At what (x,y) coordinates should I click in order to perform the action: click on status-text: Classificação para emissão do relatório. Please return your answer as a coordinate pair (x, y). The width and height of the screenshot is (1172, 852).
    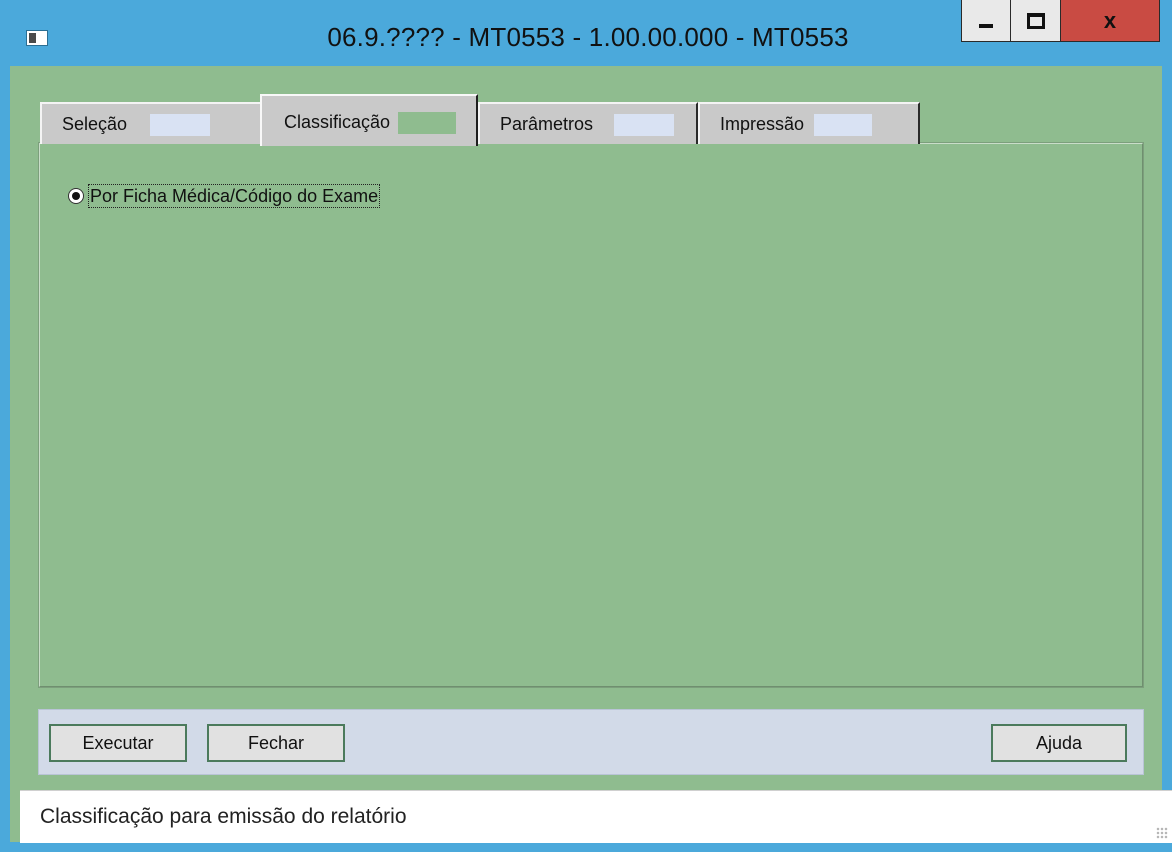
    Looking at the image, I should click on (223, 816).